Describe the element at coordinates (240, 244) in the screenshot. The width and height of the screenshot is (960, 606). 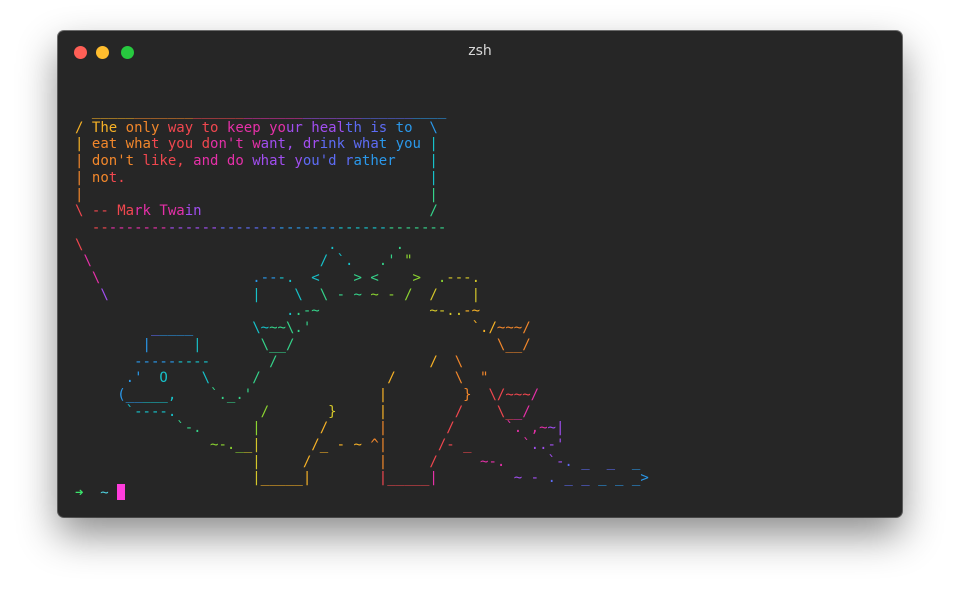
I see `terminal-line: \ . .` at that location.